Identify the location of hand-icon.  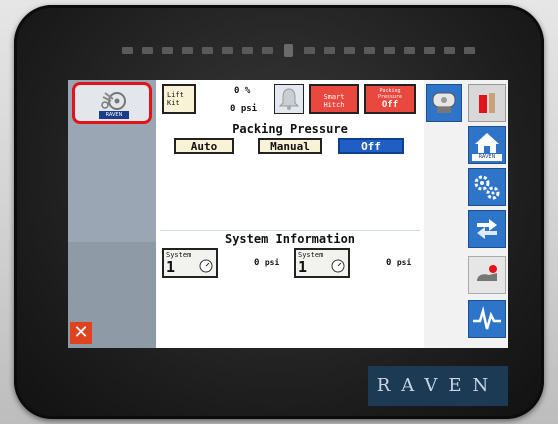
(487, 273).